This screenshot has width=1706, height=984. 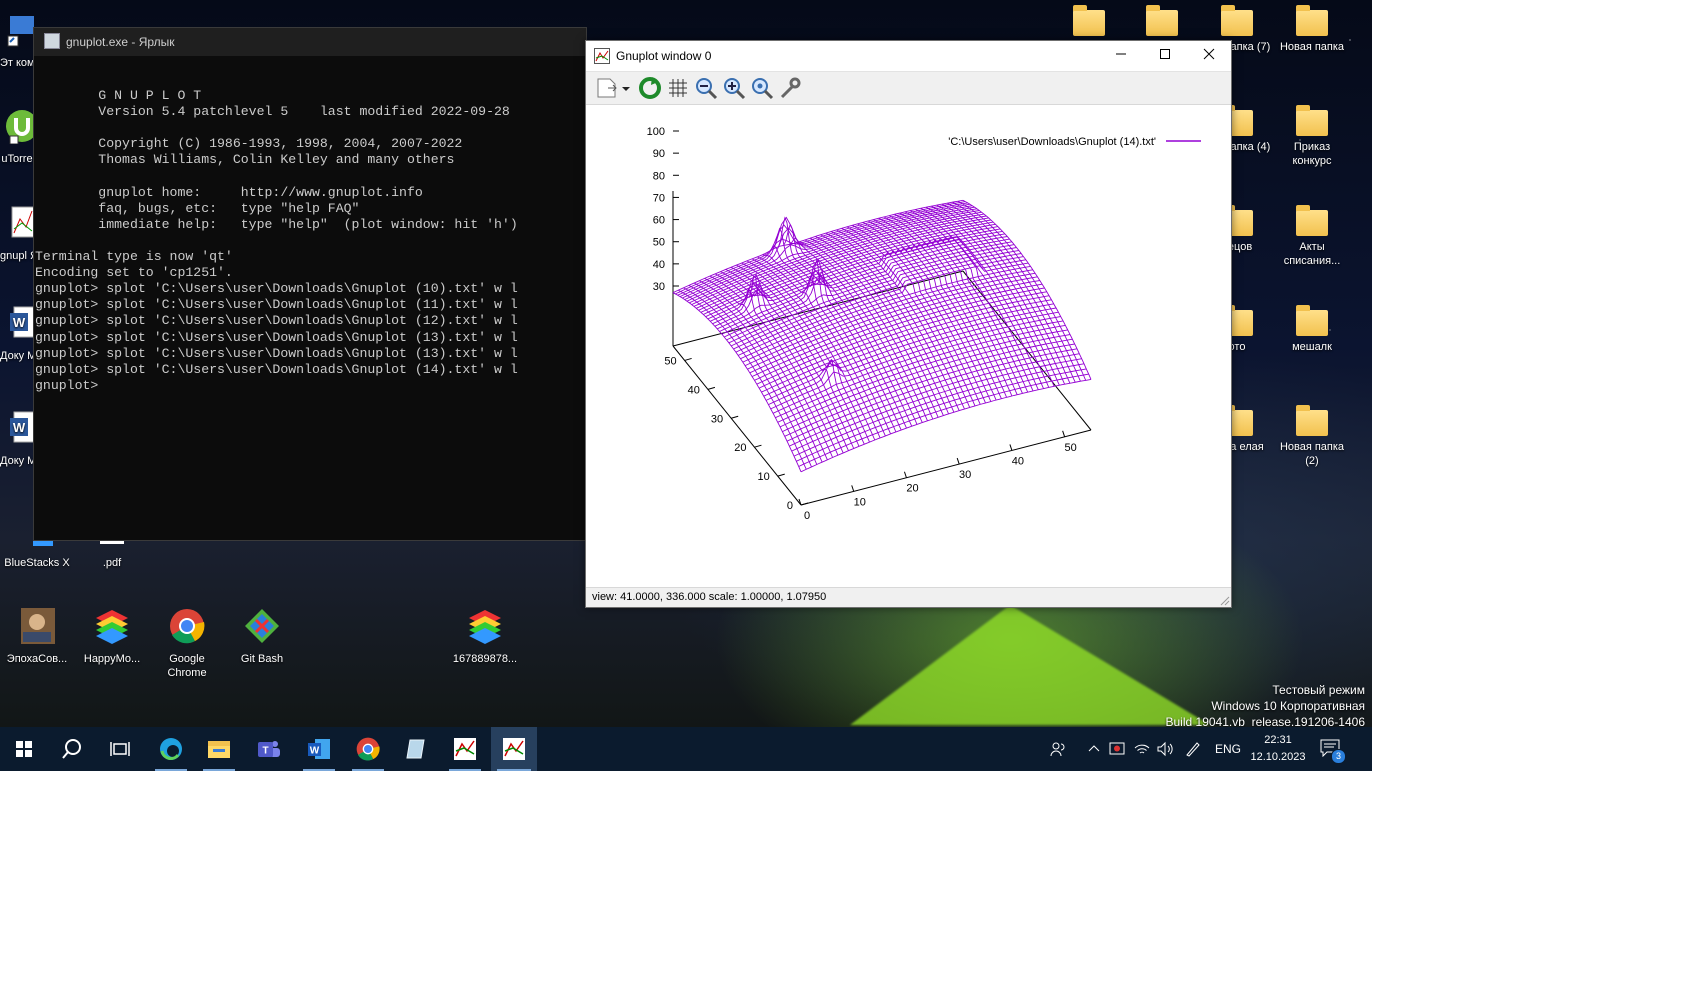 What do you see at coordinates (1224, 600) in the screenshot?
I see `resize-grip-icon` at bounding box center [1224, 600].